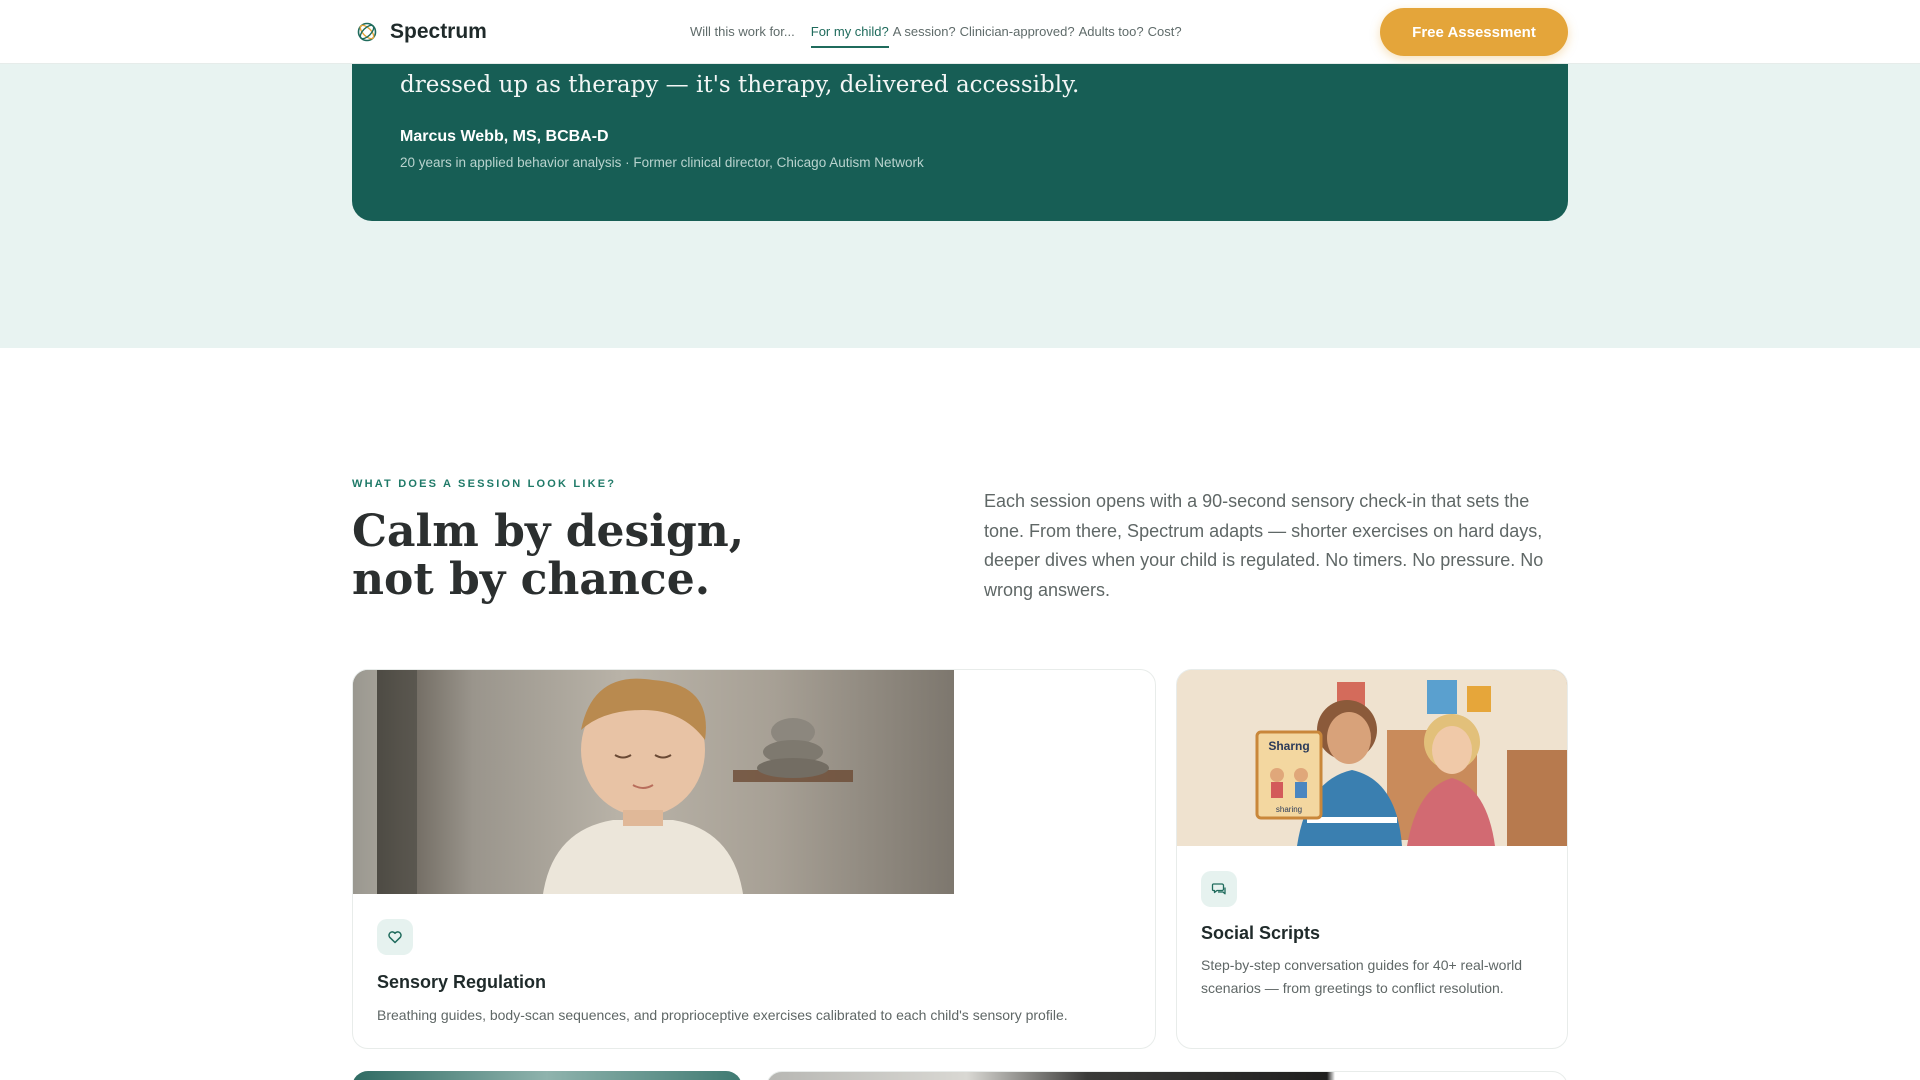 This screenshot has height=1080, width=1920. Describe the element at coordinates (504, 136) in the screenshot. I see `testimonial-author: Marcus Webb, MS, BCBA-D` at that location.